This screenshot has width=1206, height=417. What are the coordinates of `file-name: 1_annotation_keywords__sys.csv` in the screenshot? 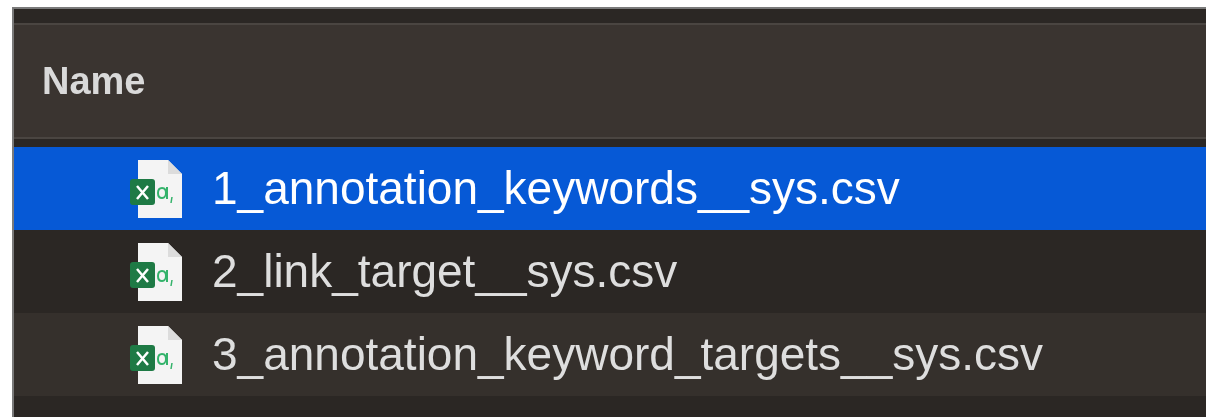 It's located at (556, 188).